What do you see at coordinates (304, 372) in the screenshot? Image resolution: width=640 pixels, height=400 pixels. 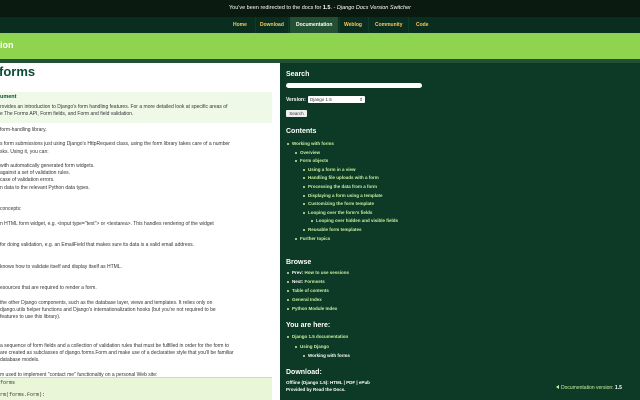 I see `download-heading: Download:` at bounding box center [304, 372].